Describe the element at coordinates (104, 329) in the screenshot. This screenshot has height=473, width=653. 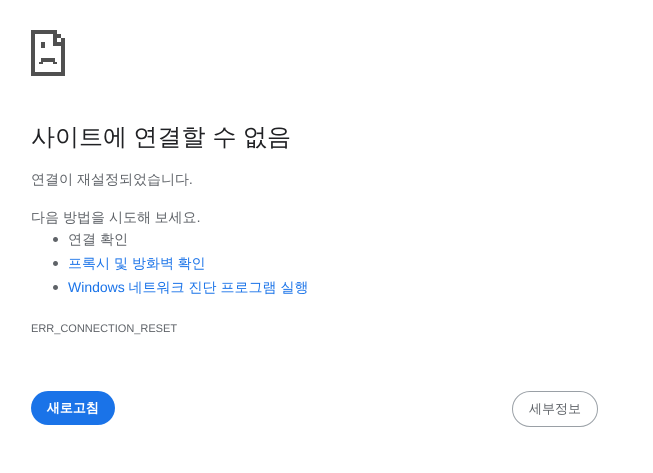
I see `error-code: ERR_CONNECTION_RESET` at that location.